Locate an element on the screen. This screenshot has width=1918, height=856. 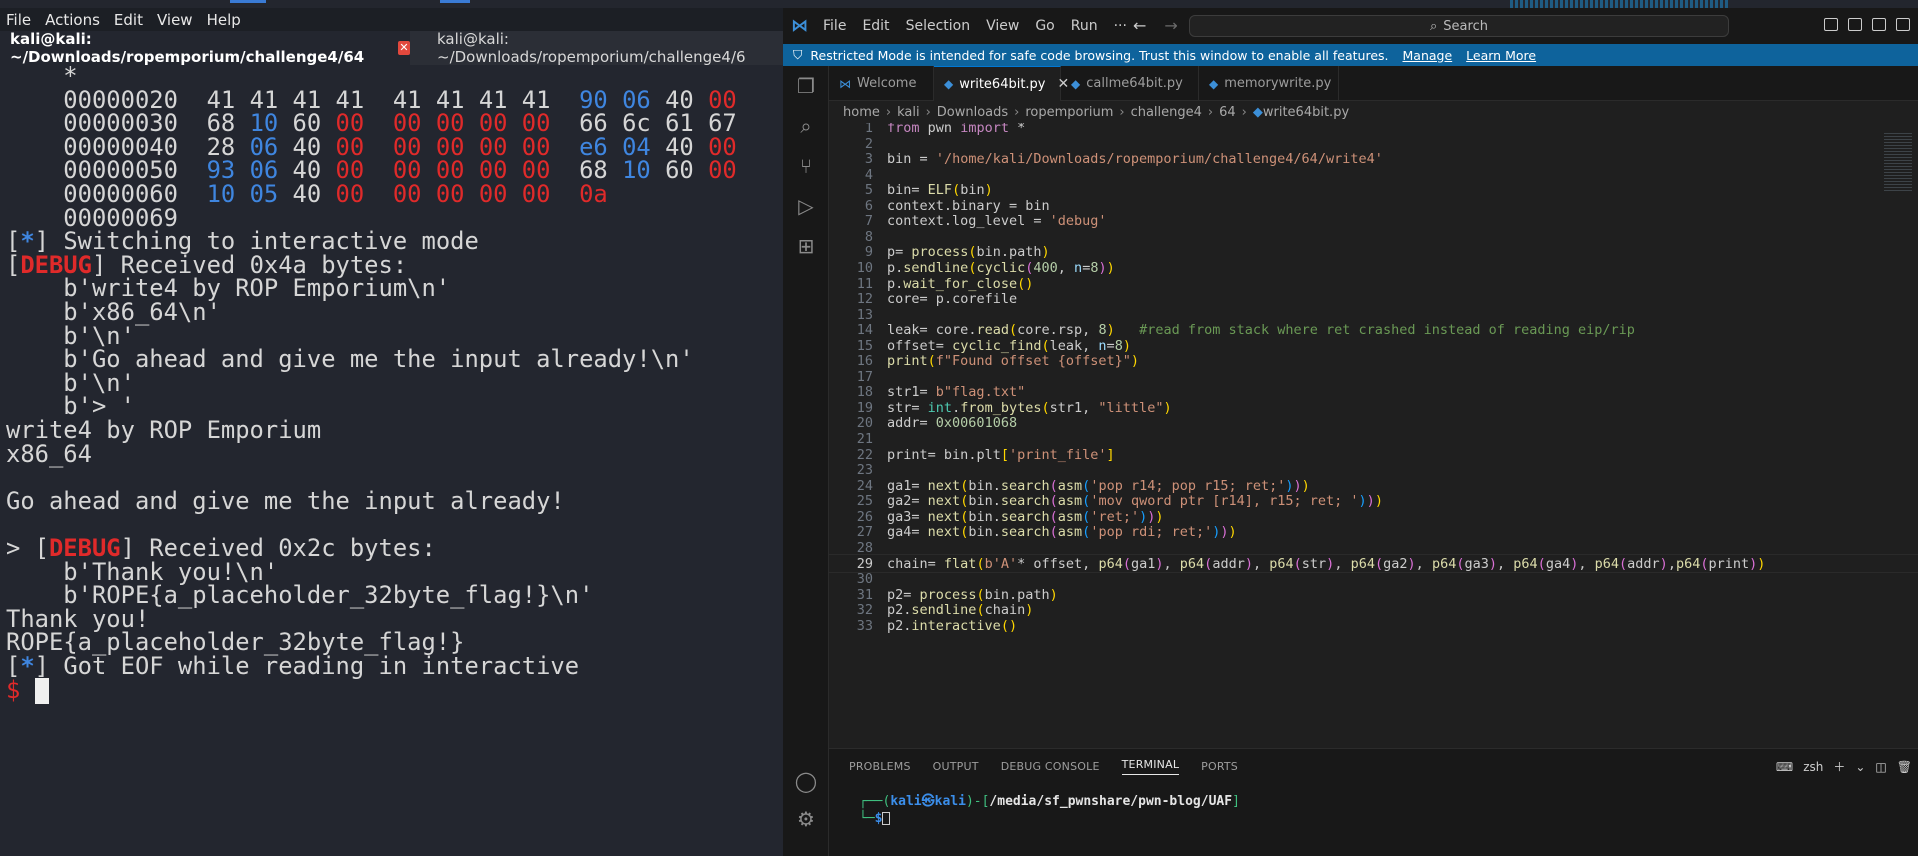
menu-run: Run is located at coordinates (1084, 26).